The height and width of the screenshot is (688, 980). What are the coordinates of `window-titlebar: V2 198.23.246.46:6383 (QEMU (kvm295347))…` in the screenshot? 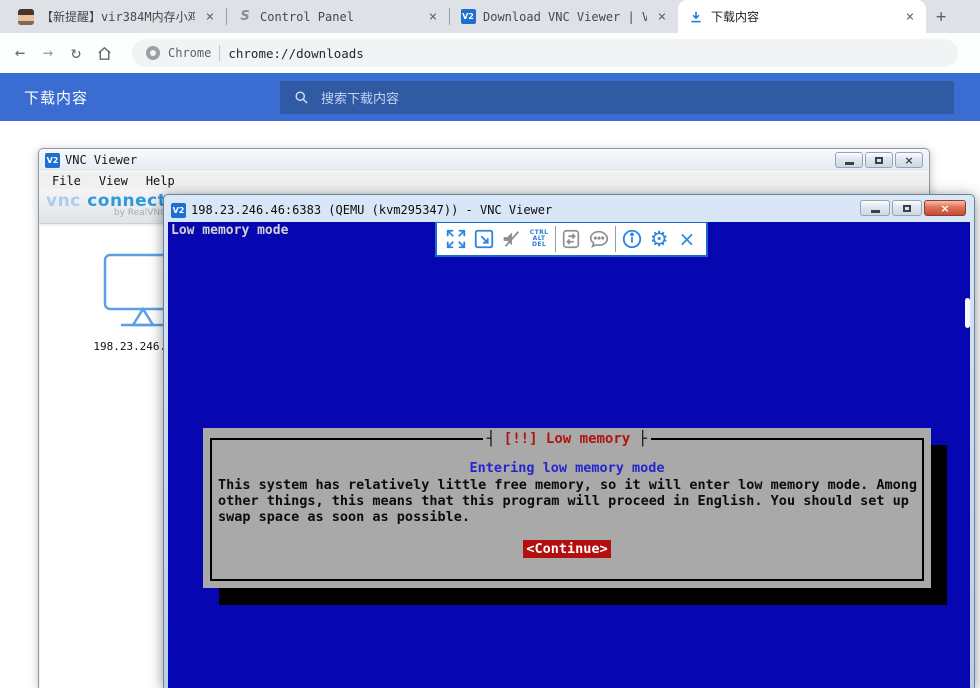 It's located at (569, 208).